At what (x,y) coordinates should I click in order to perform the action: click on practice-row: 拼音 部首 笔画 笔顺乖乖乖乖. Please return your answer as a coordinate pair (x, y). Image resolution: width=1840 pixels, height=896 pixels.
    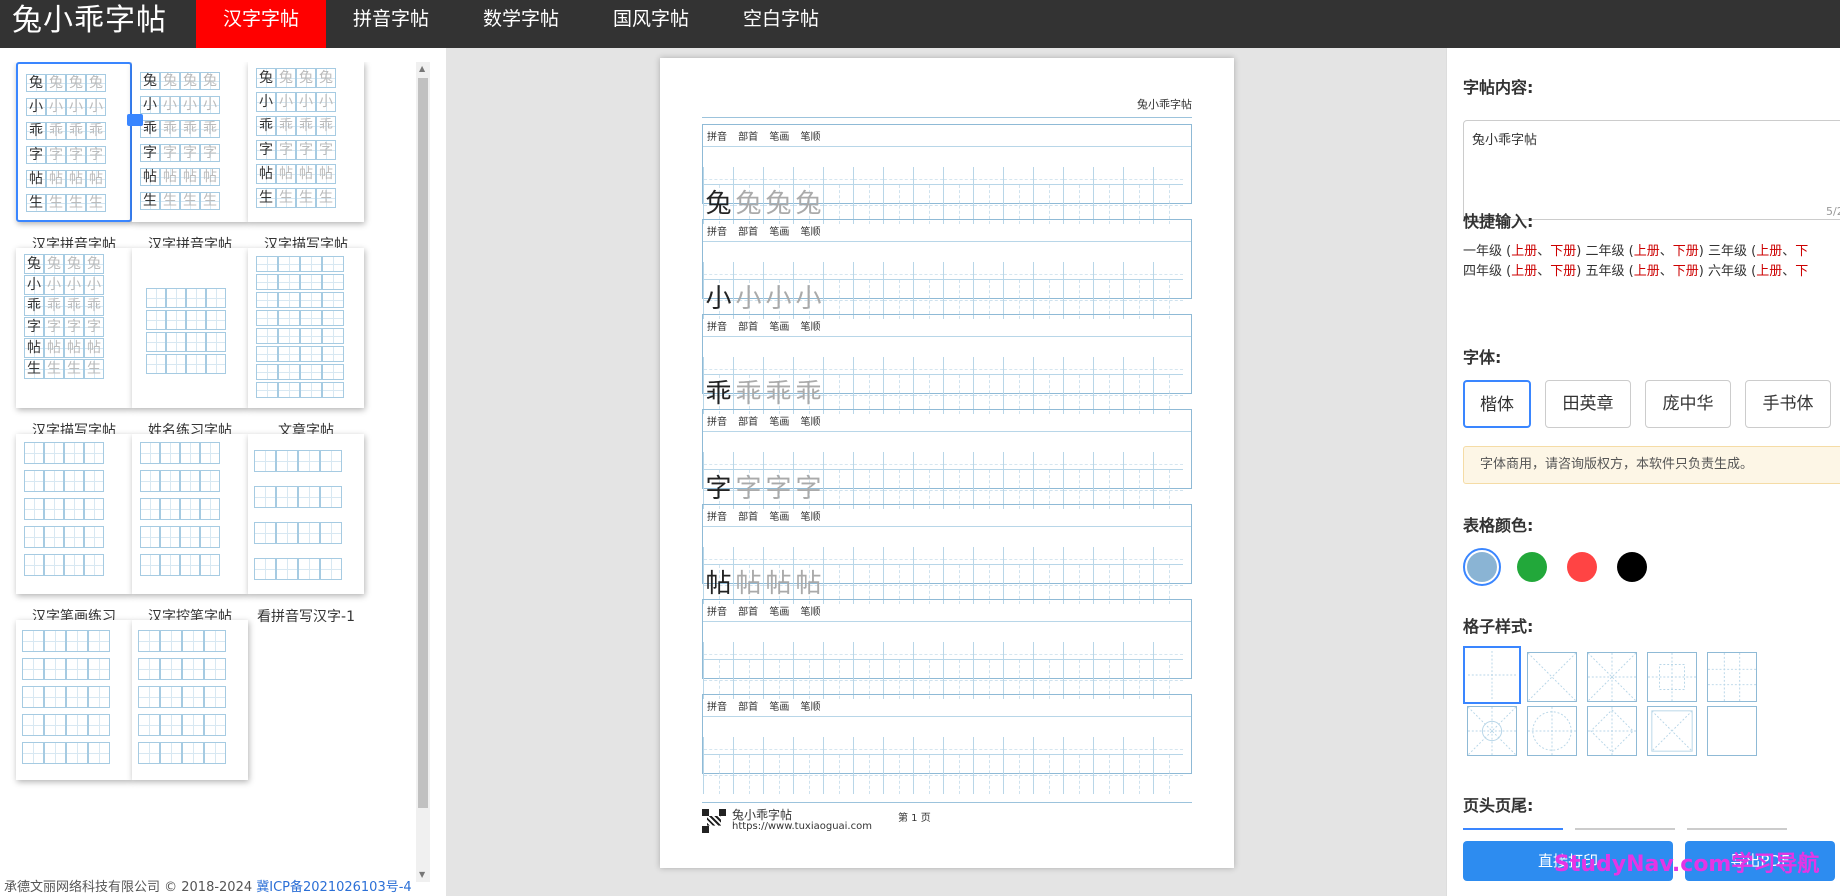
    Looking at the image, I should click on (947, 364).